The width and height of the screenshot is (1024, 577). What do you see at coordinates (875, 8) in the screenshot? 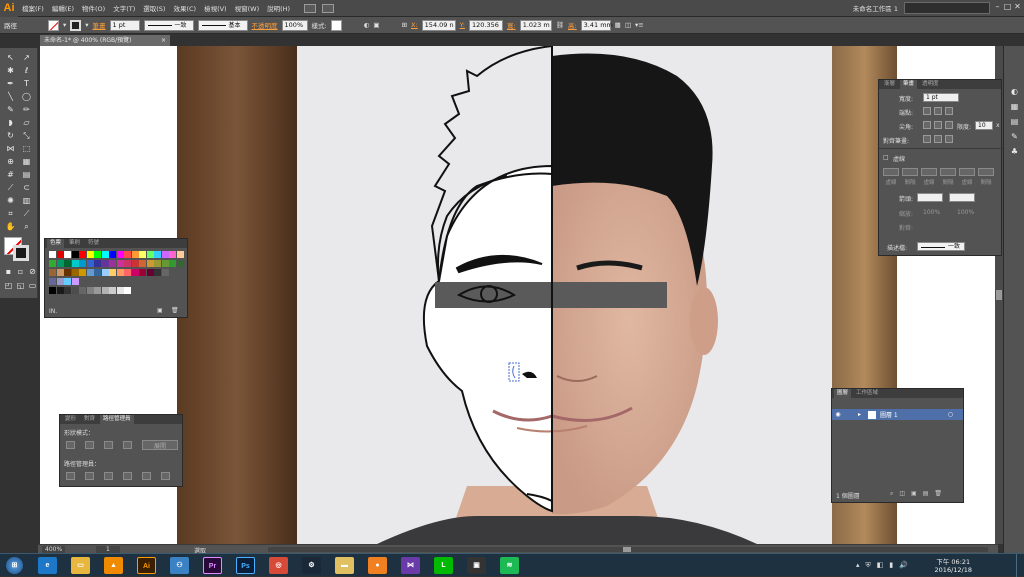
I see `workspace-switcher: 未命名工作區 1` at bounding box center [875, 8].